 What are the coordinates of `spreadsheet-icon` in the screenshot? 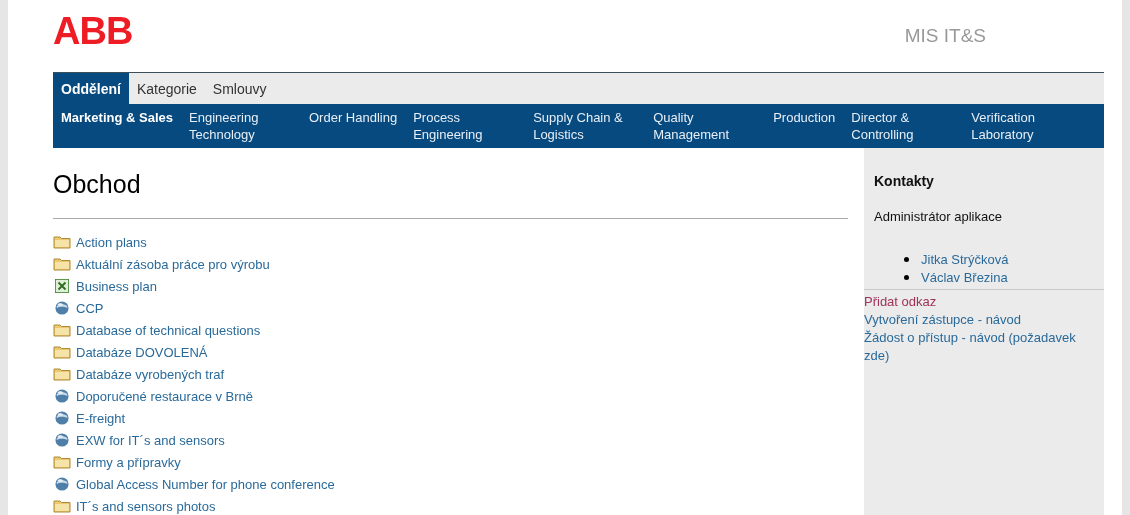 It's located at (62, 286).